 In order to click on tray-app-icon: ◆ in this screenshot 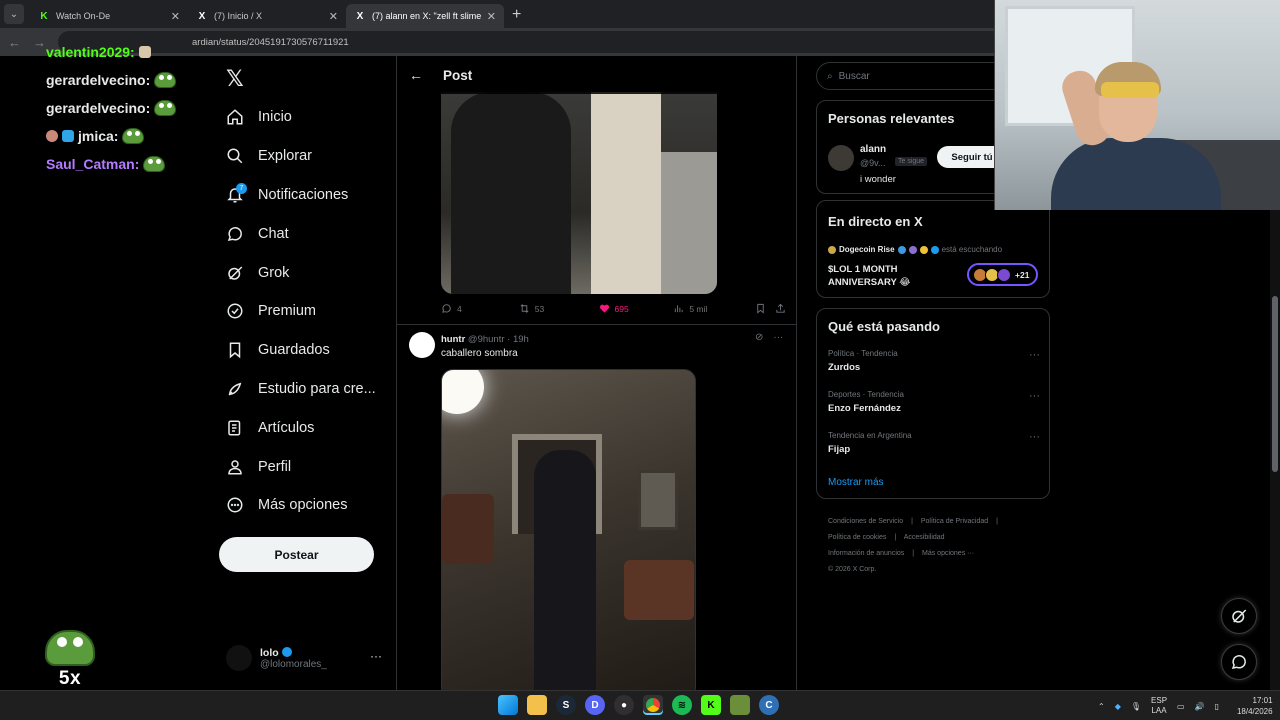, I will do `click(1118, 706)`.